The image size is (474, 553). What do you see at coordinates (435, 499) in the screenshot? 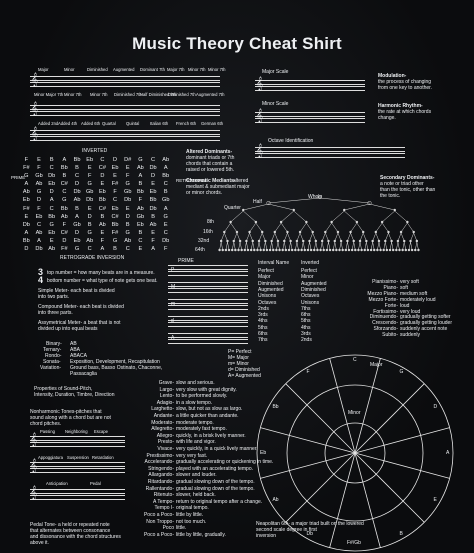
I see `circle-key-label: E` at bounding box center [435, 499].